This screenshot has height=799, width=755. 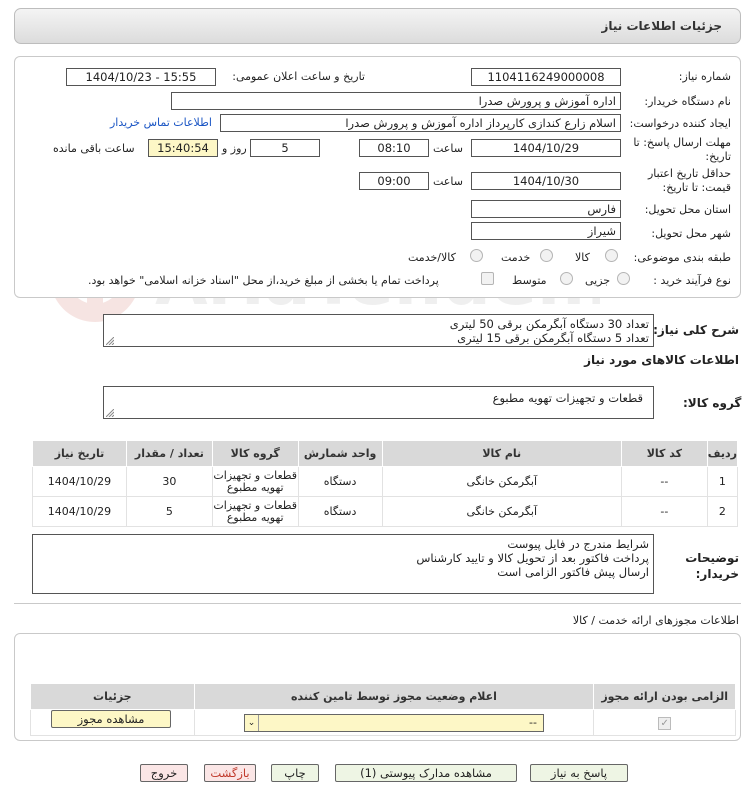 What do you see at coordinates (298, 76) in the screenshot?
I see `announce-label: تاریخ و ساعت اعلان عمومی:` at bounding box center [298, 76].